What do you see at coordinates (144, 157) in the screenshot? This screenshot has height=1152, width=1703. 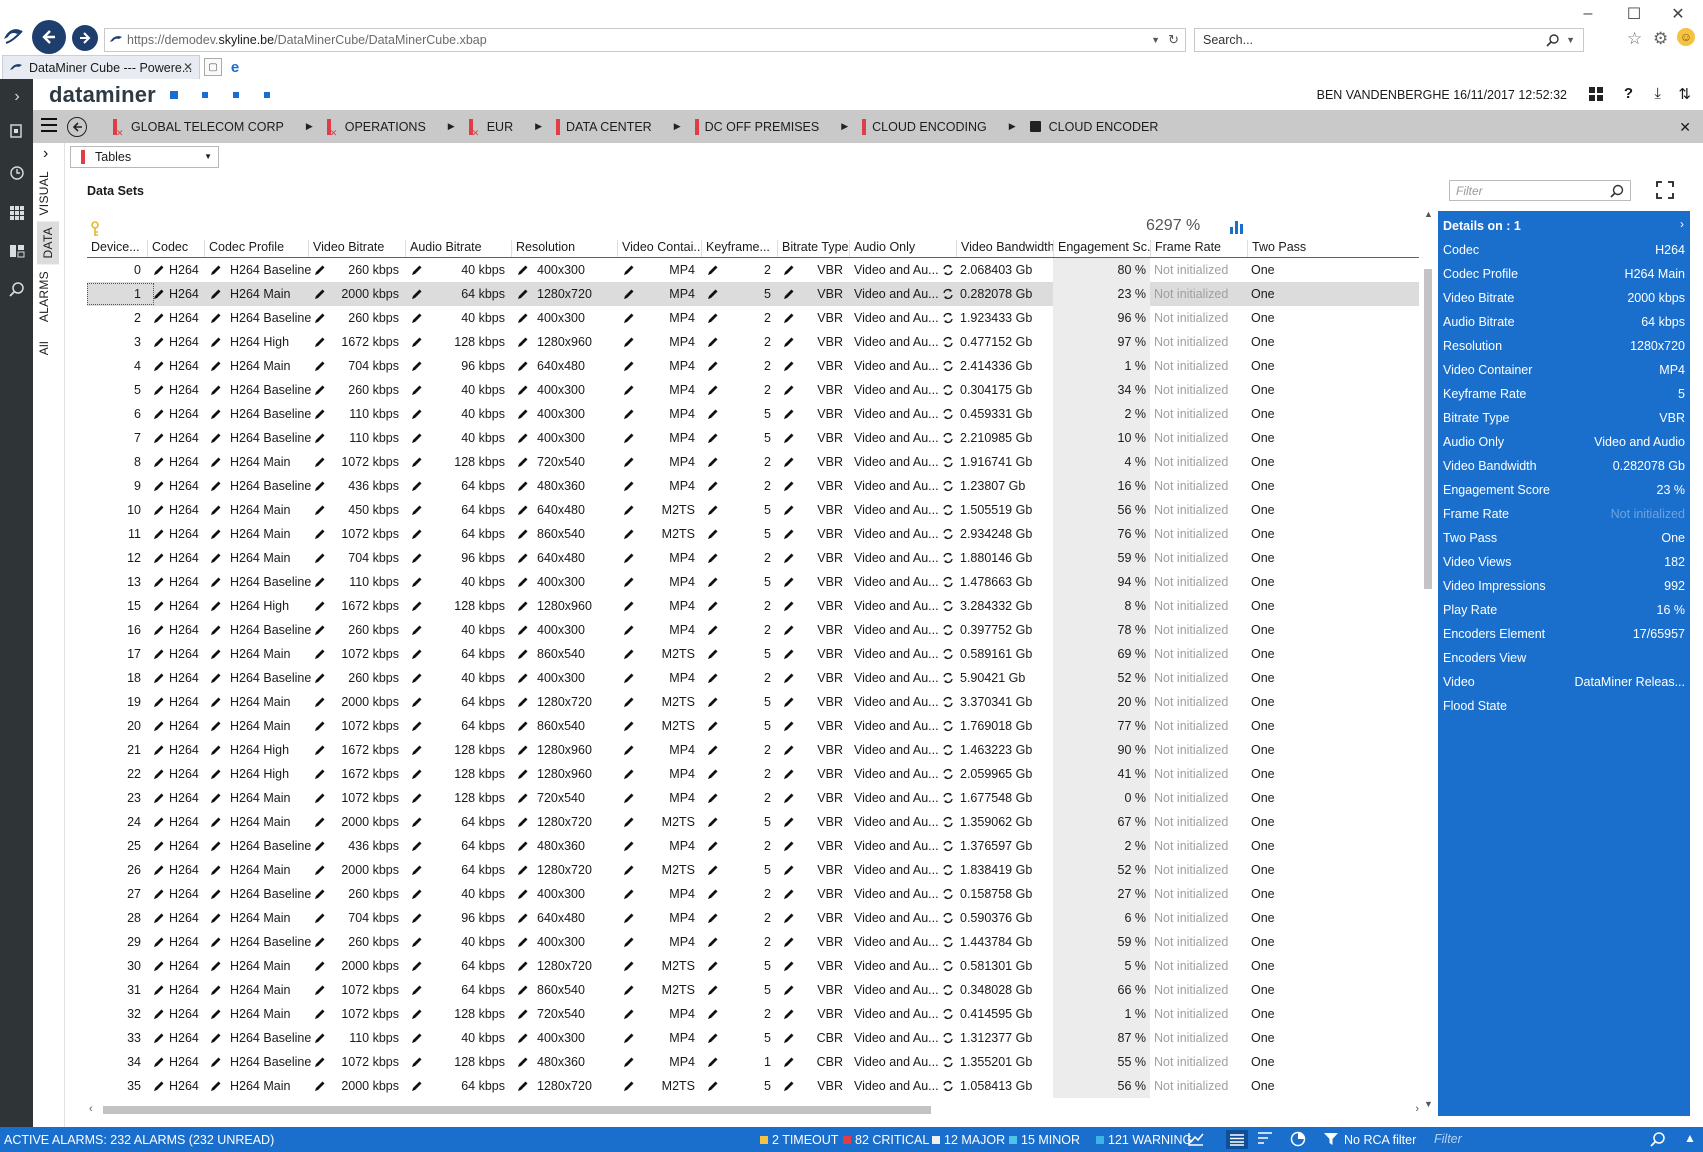 I see `tables-dropdown: Tables ▼` at bounding box center [144, 157].